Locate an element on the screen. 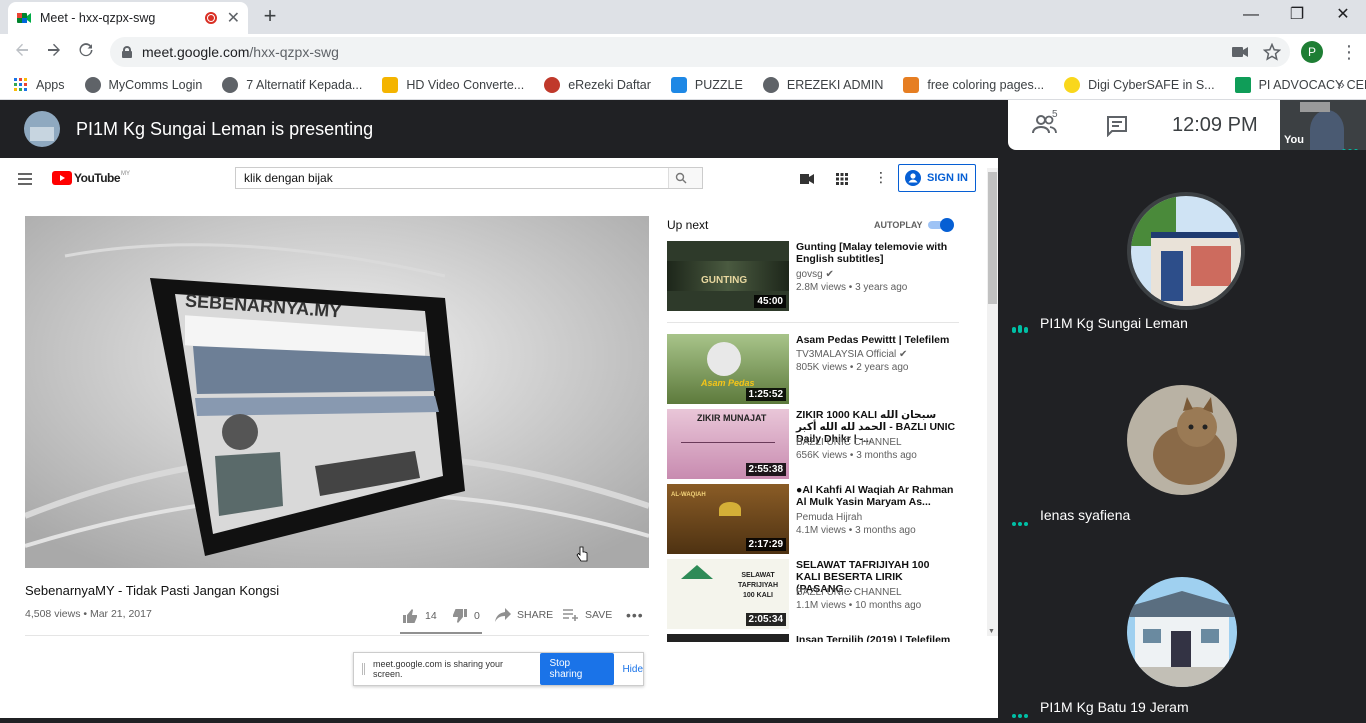 Image resolution: width=1366 pixels, height=723 pixels. recording-icon is located at coordinates (210, 18).